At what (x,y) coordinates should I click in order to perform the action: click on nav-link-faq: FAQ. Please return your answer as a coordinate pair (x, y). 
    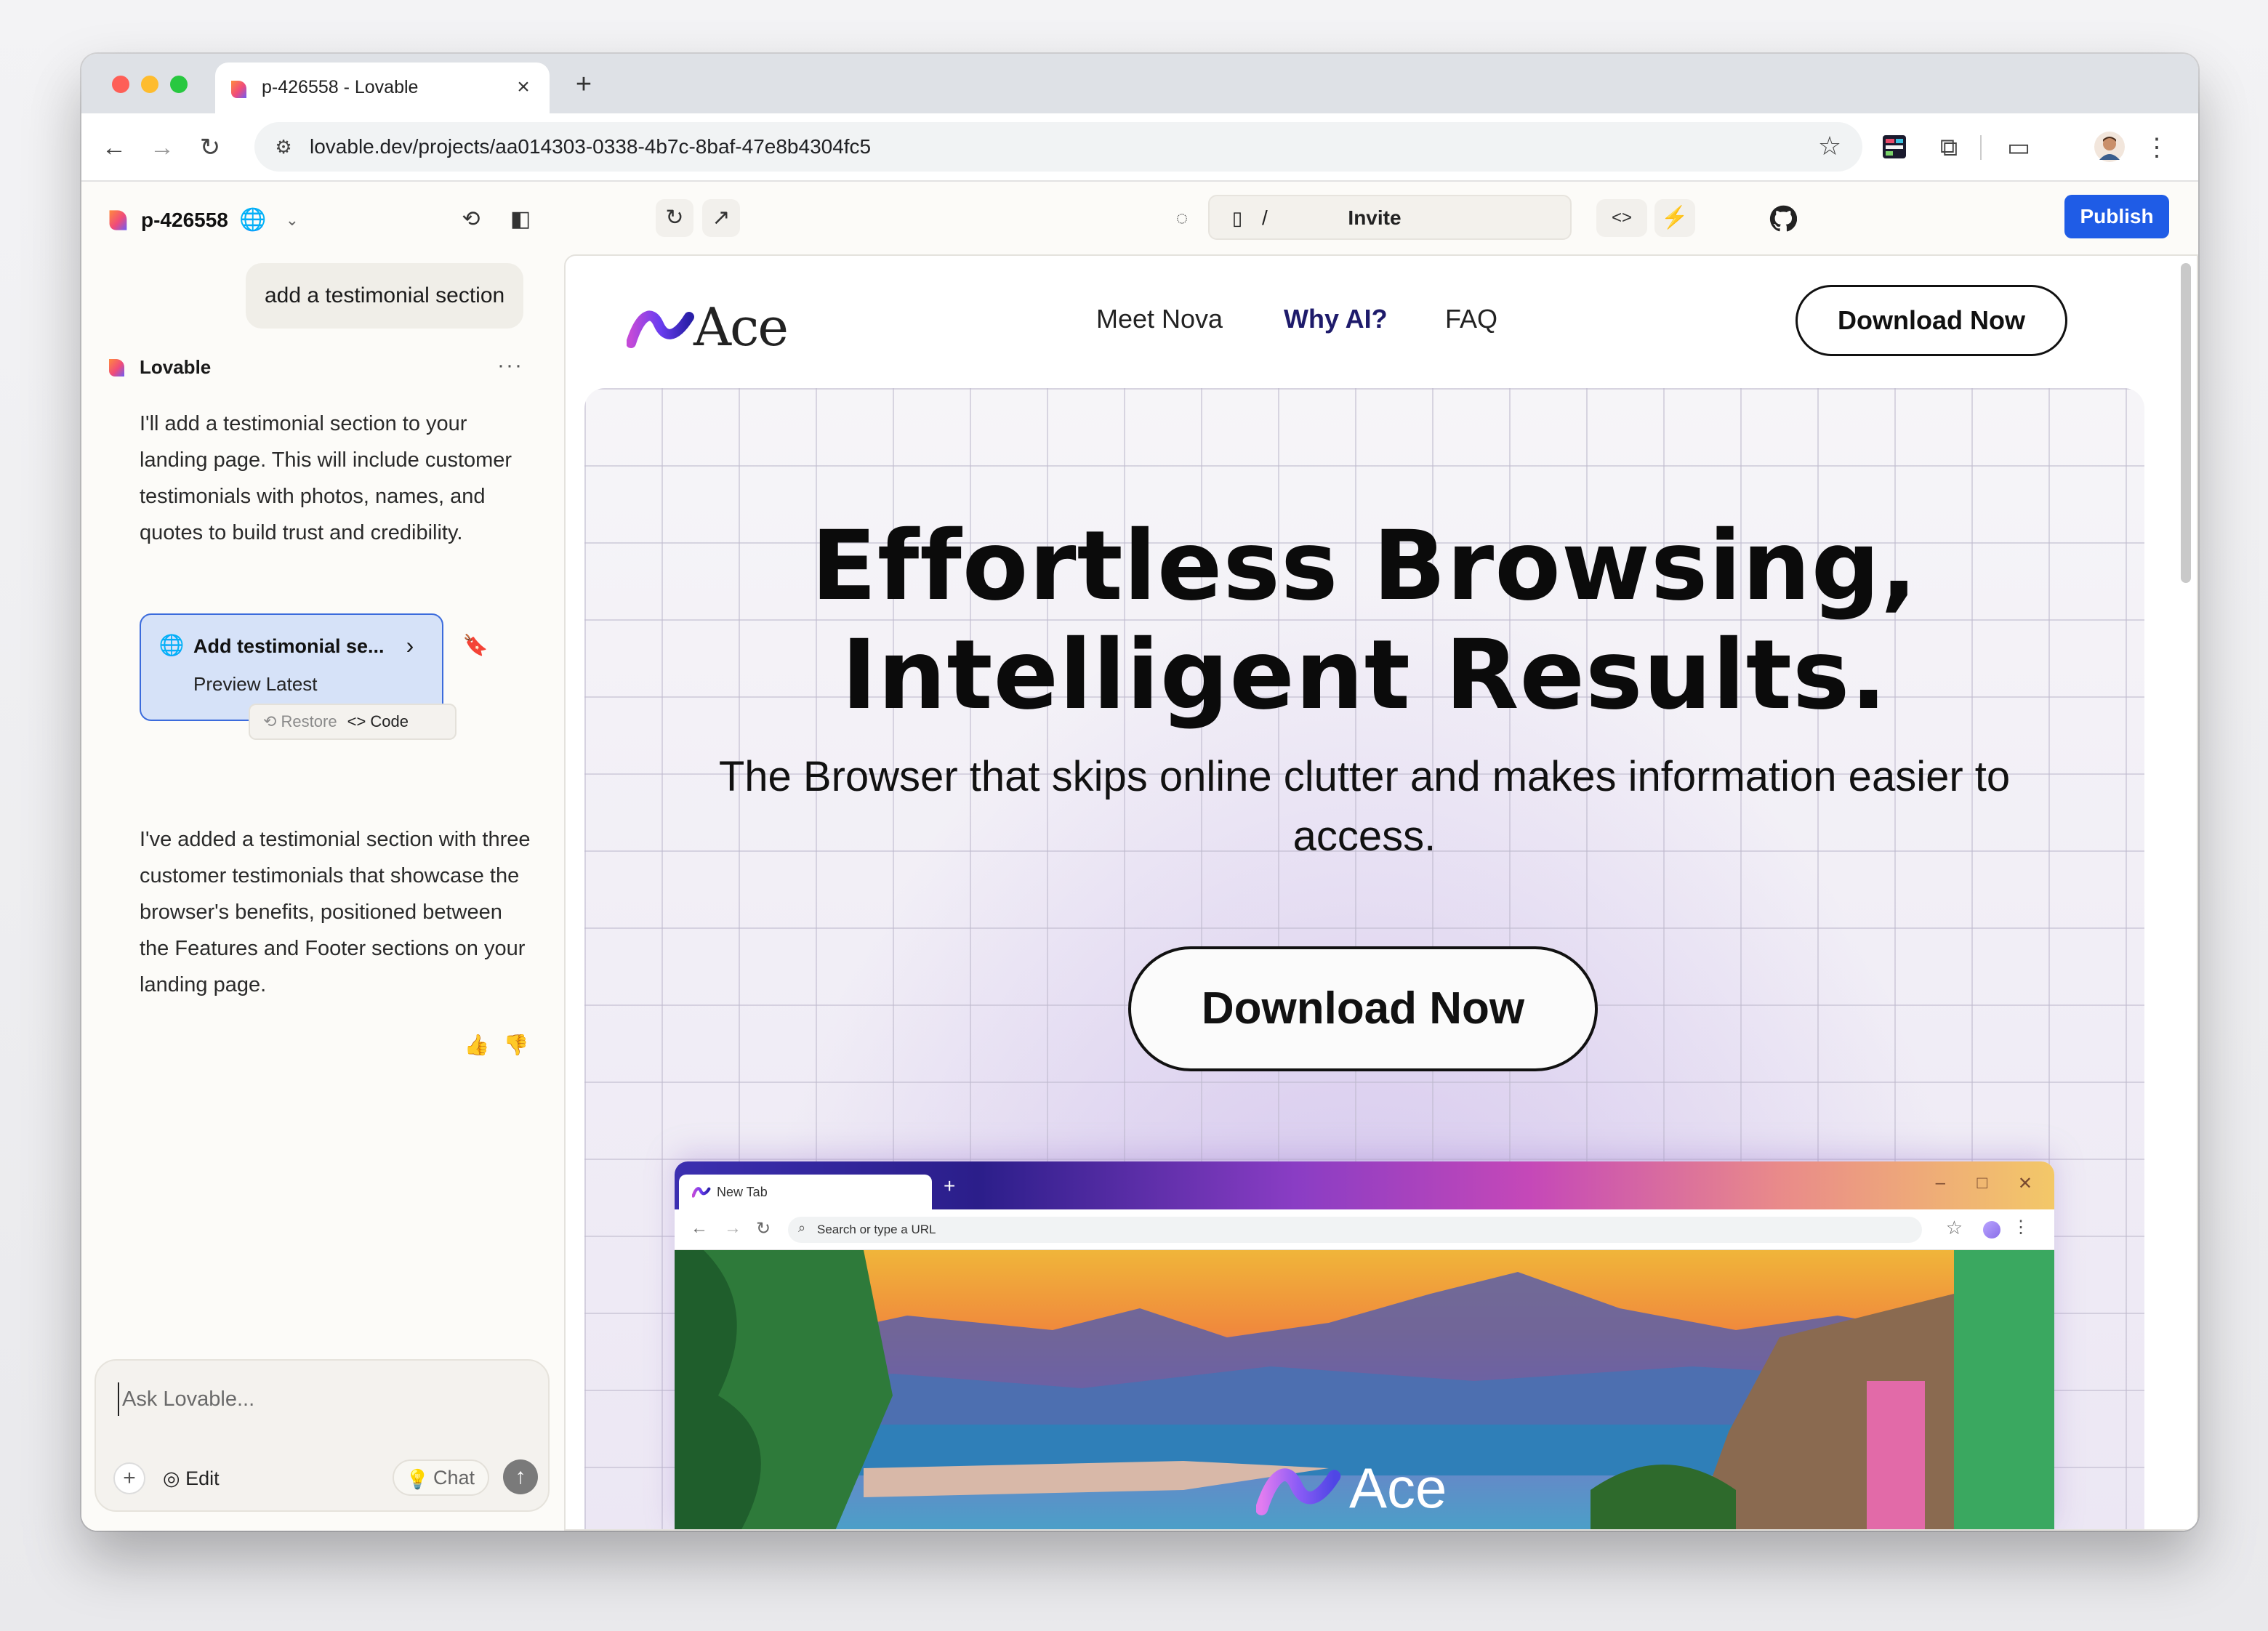
    Looking at the image, I should click on (1471, 319).